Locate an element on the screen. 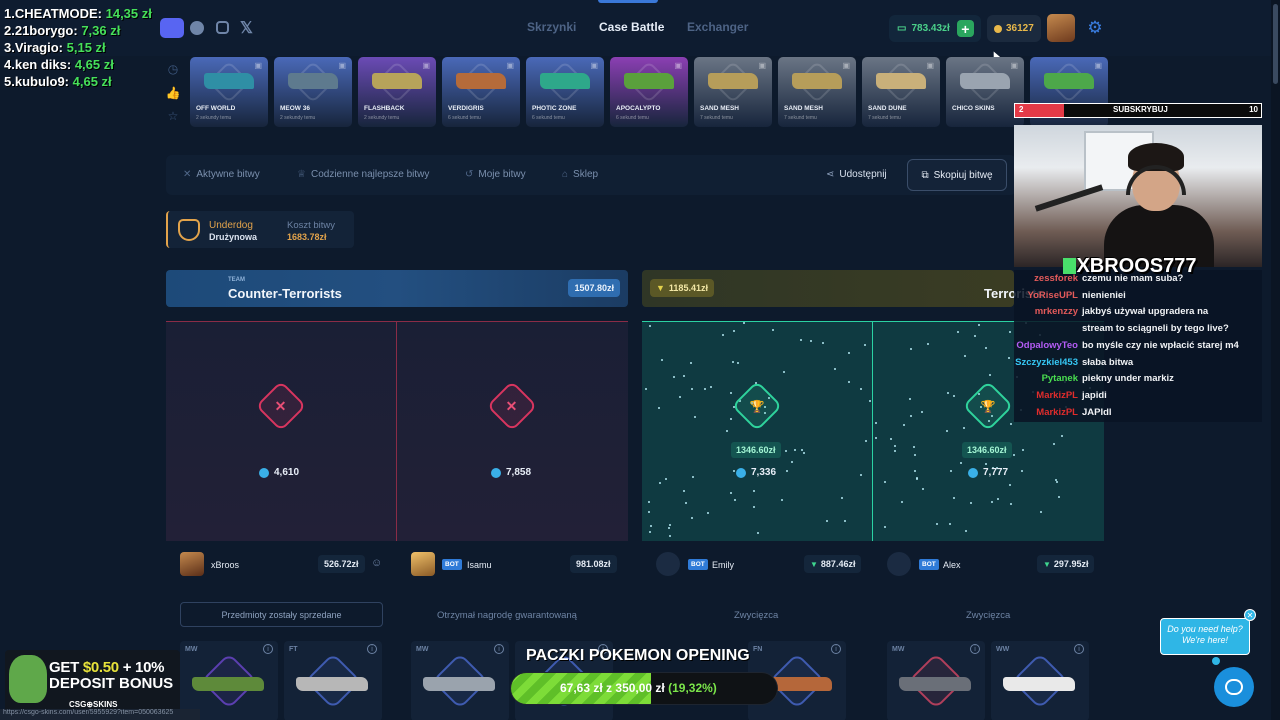 The height and width of the screenshot is (720, 1280). menu-active-label: Aktywne bitwy is located at coordinates (228, 174).